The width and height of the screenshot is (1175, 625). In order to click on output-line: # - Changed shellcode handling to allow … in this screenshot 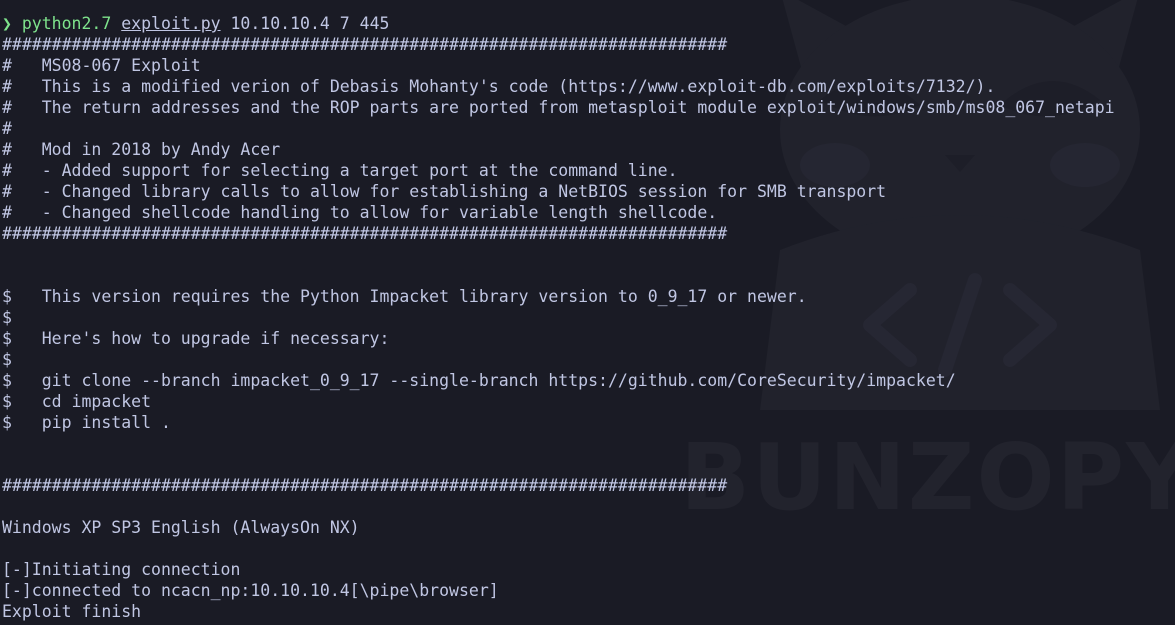, I will do `click(360, 212)`.